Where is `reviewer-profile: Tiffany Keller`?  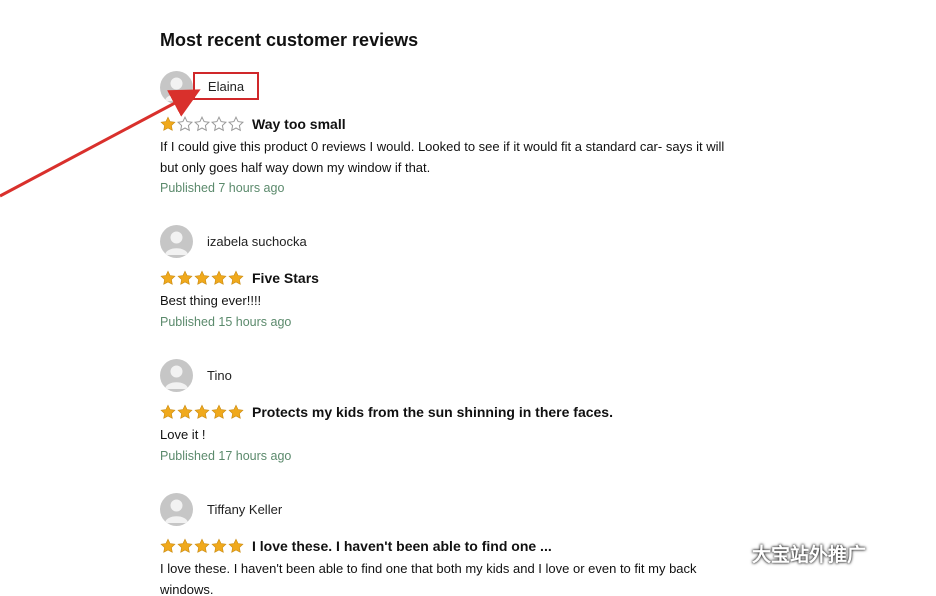 reviewer-profile: Tiffany Keller is located at coordinates (221, 509).